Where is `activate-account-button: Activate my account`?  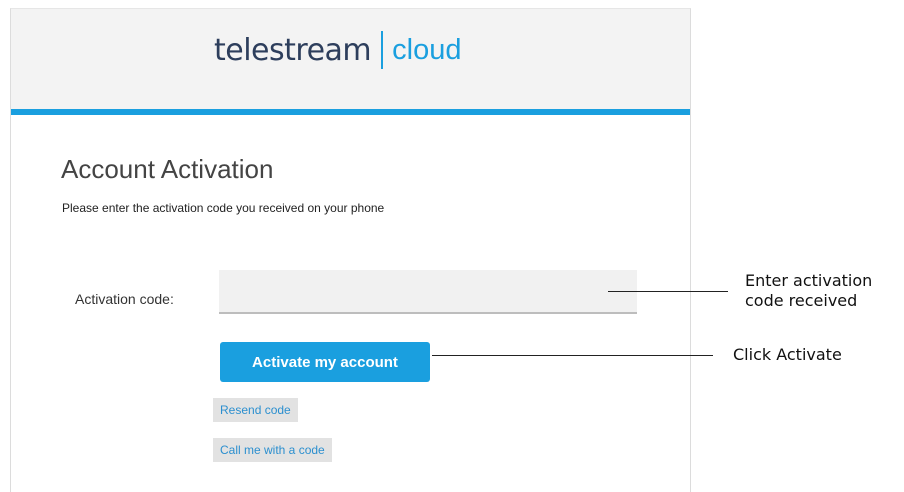
activate-account-button: Activate my account is located at coordinates (325, 362).